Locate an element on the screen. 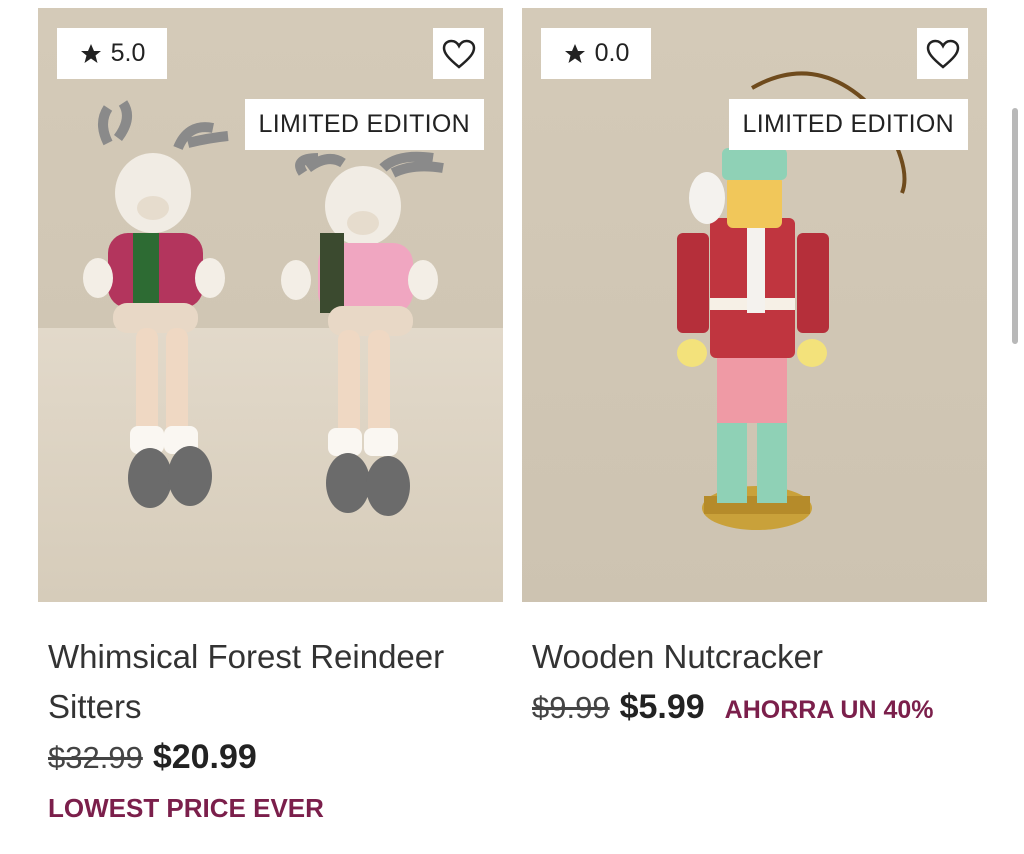  rating-badge: 0.0 is located at coordinates (596, 53).